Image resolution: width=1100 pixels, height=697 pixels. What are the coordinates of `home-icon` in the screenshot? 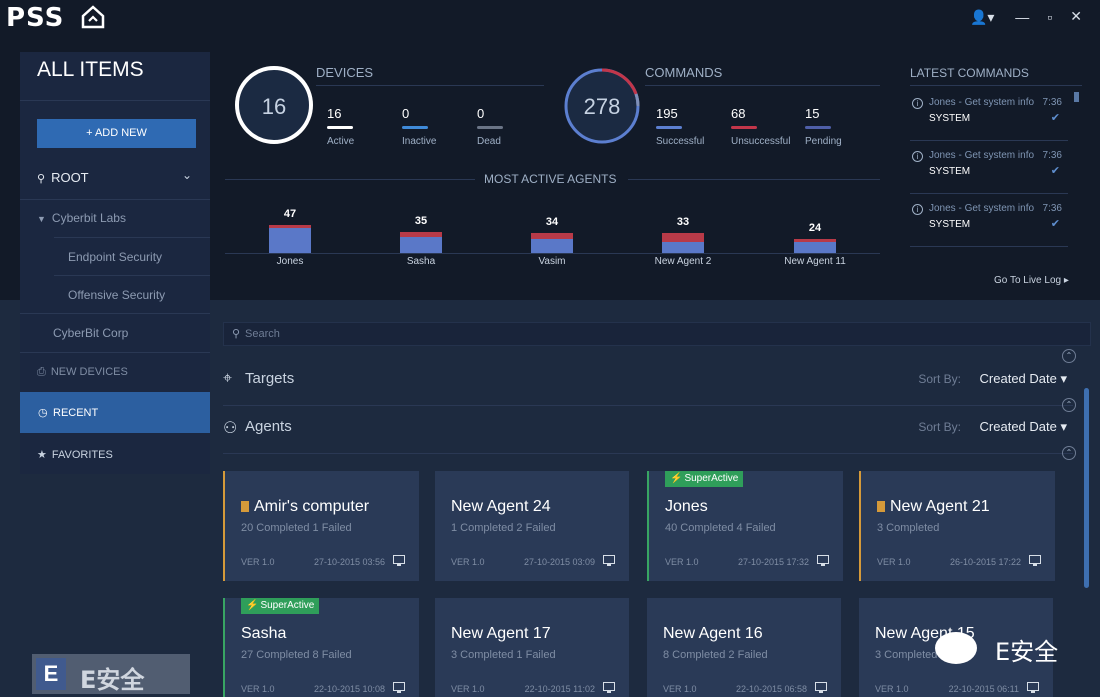 It's located at (93, 17).